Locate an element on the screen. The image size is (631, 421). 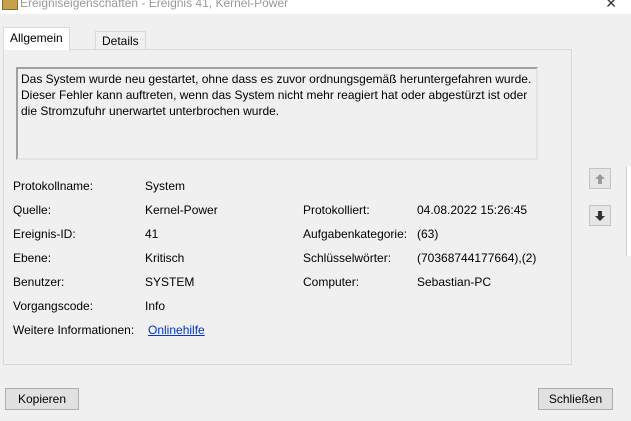
copy-button: Kopieren is located at coordinates (42, 399).